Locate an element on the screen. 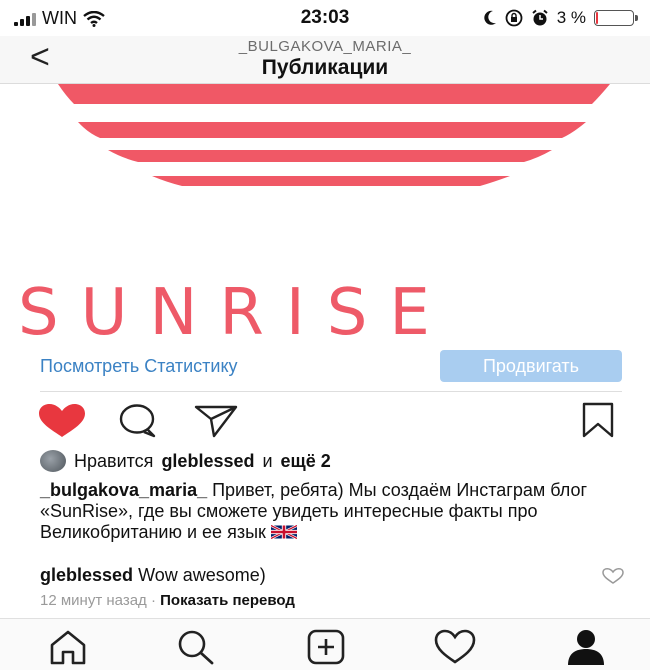 The height and width of the screenshot is (670, 650). liker-avatar is located at coordinates (53, 461).